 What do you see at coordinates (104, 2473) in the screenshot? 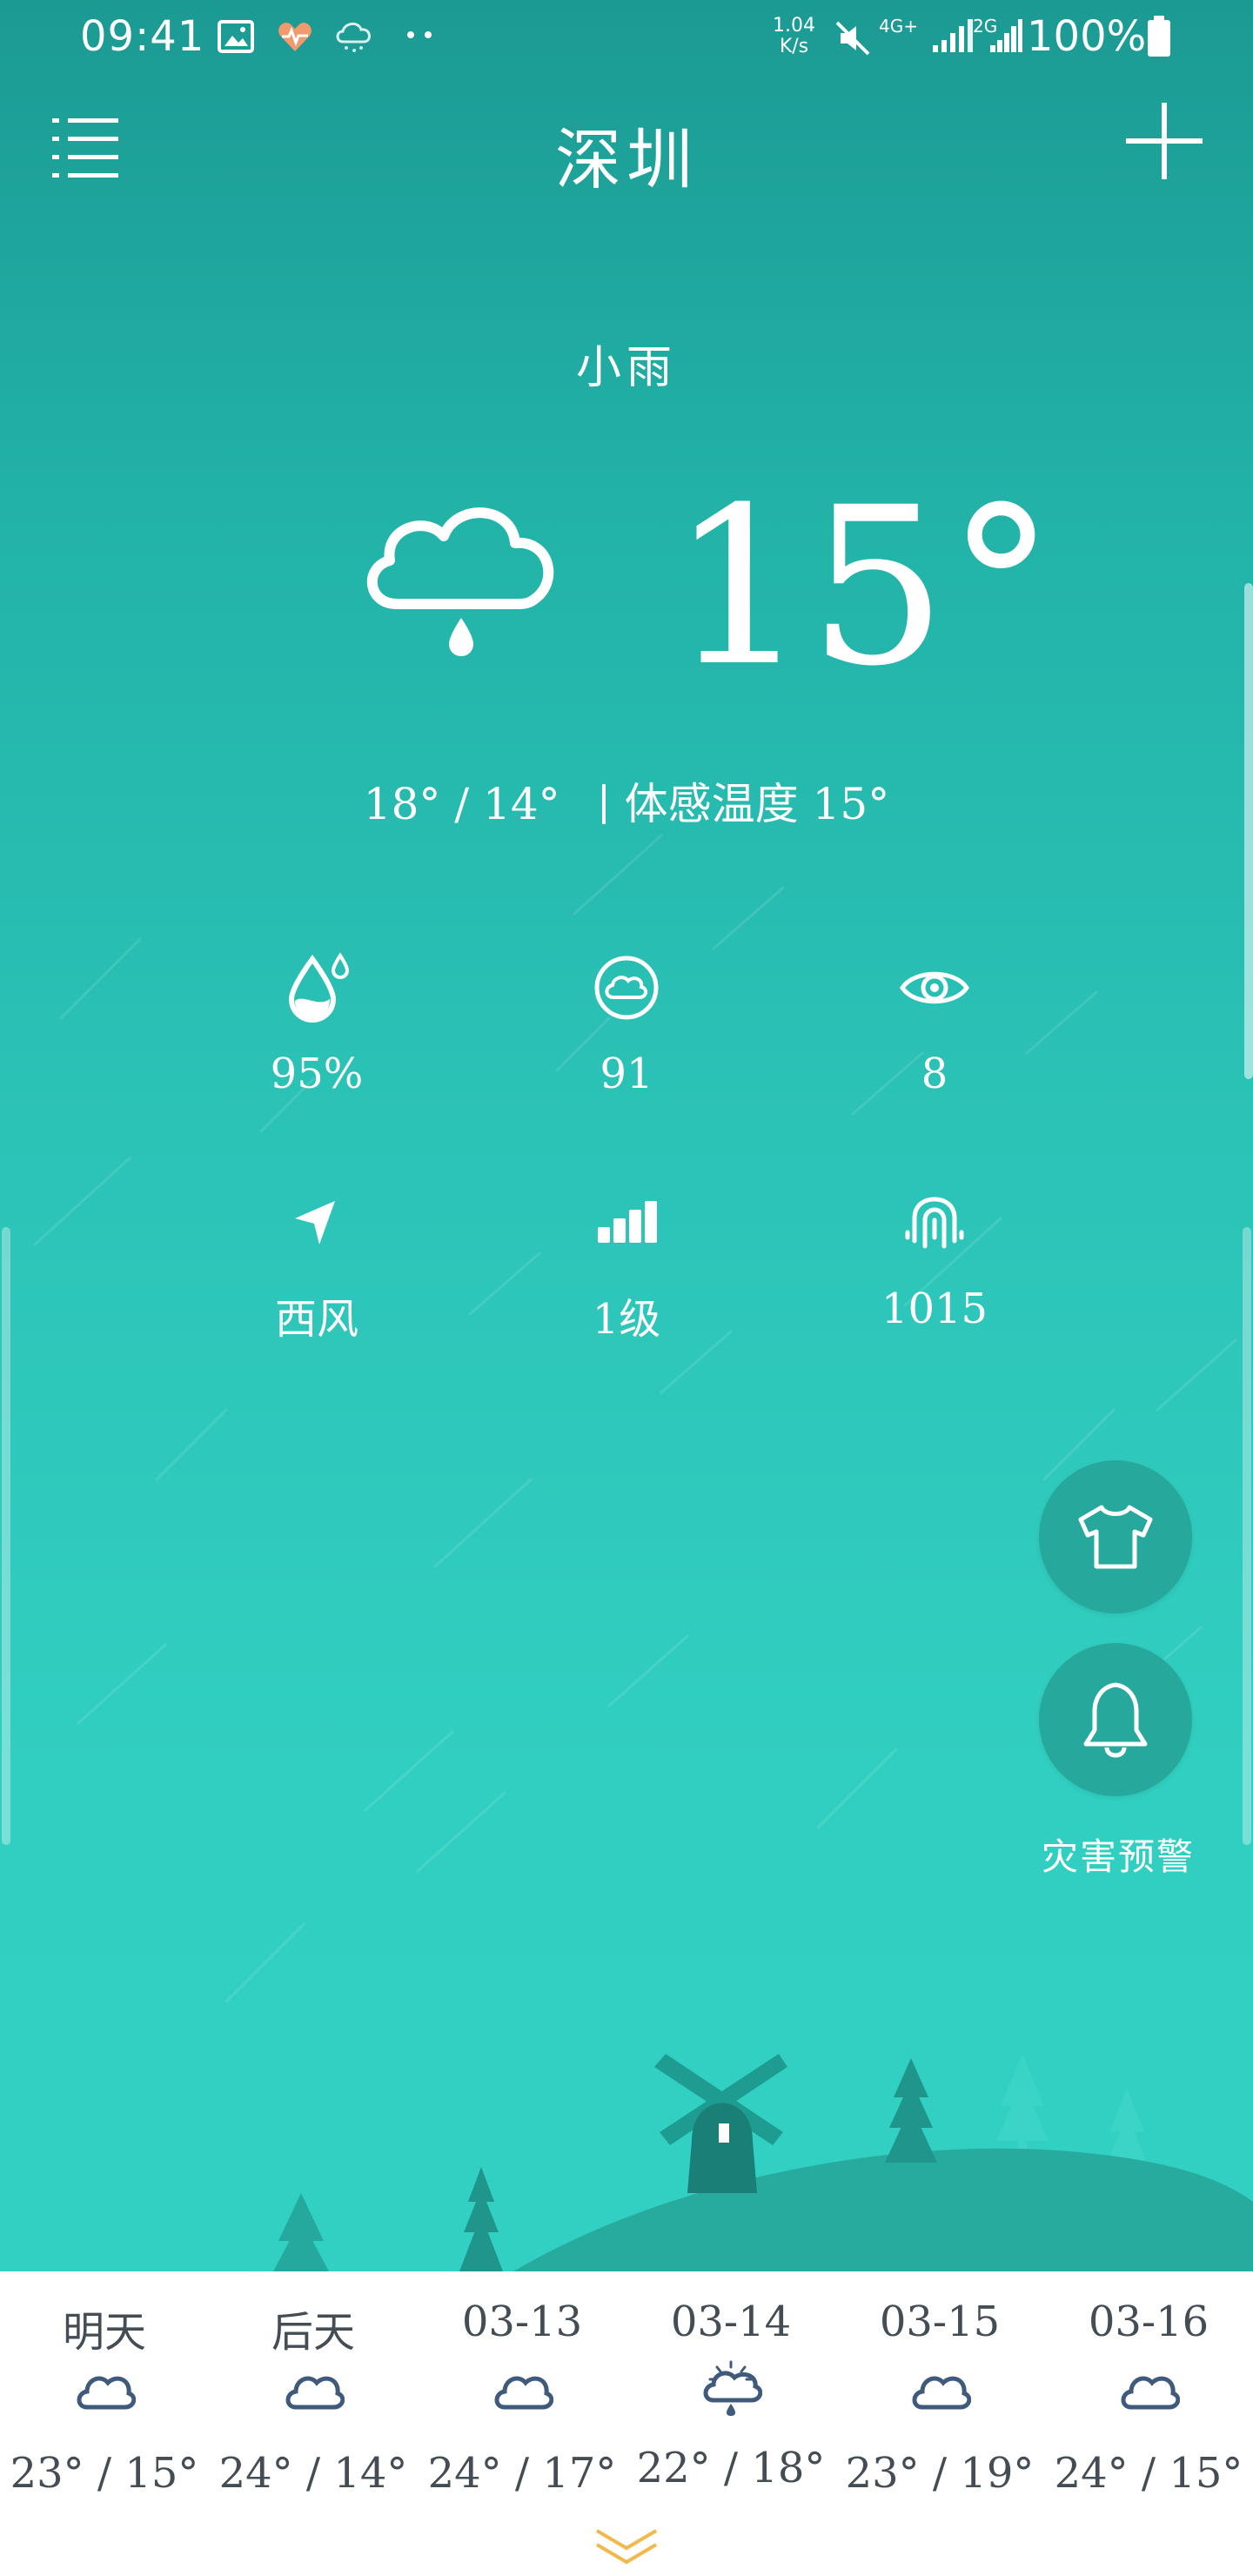
I see `forecast-range: 23° / 15°` at bounding box center [104, 2473].